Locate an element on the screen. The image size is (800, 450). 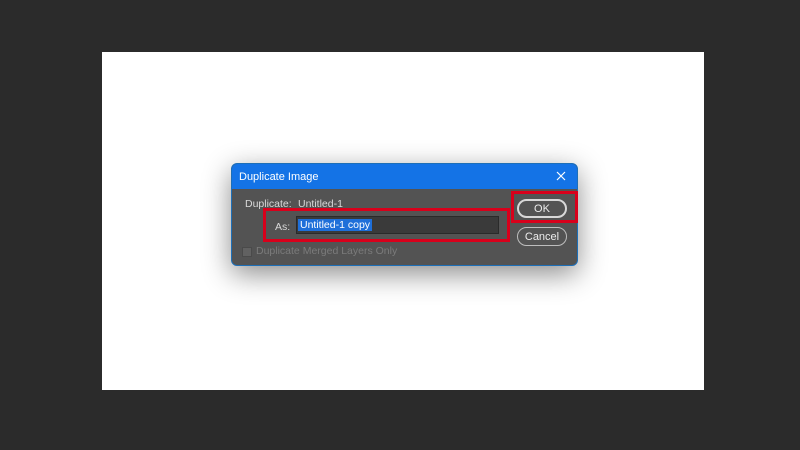
as-field-highlight-box is located at coordinates (386, 225).